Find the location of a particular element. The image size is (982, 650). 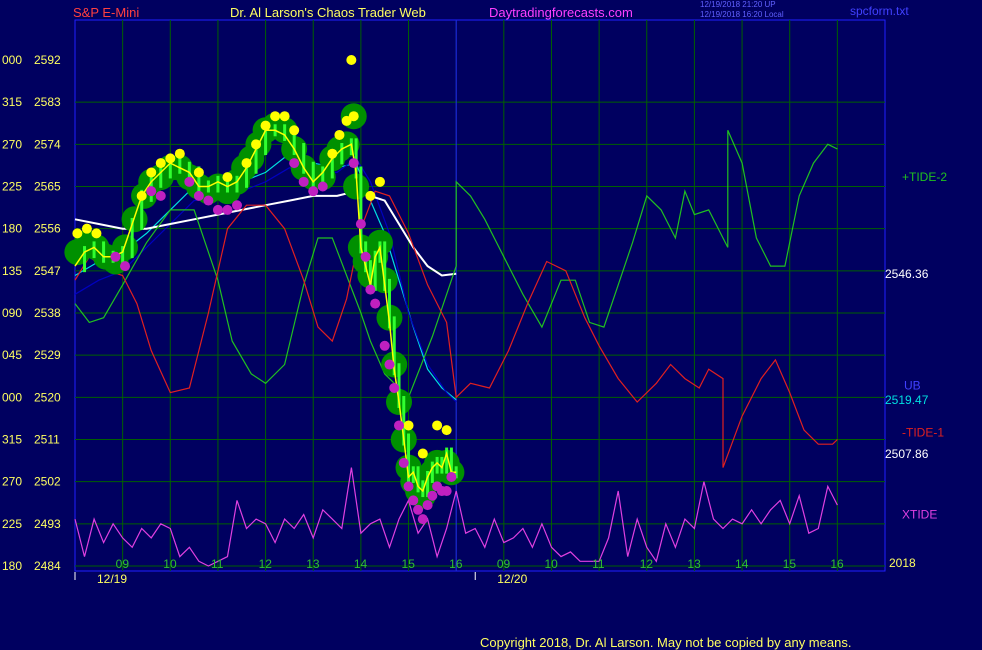

y-tick-left-label: 225 is located at coordinates (12, 524).